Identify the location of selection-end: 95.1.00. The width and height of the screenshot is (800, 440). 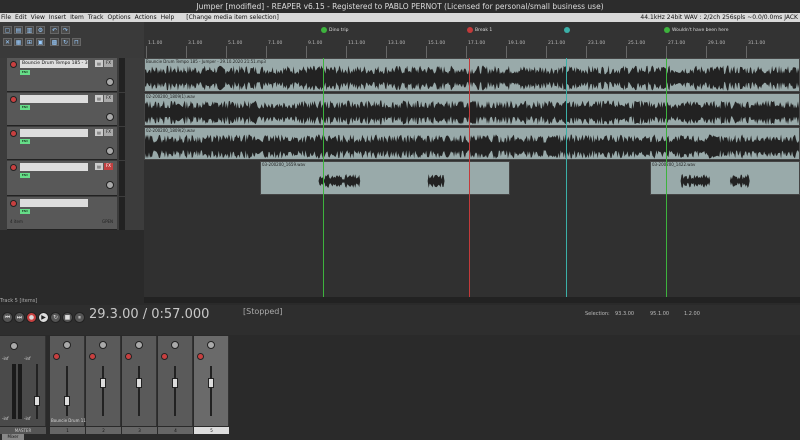
(659, 314).